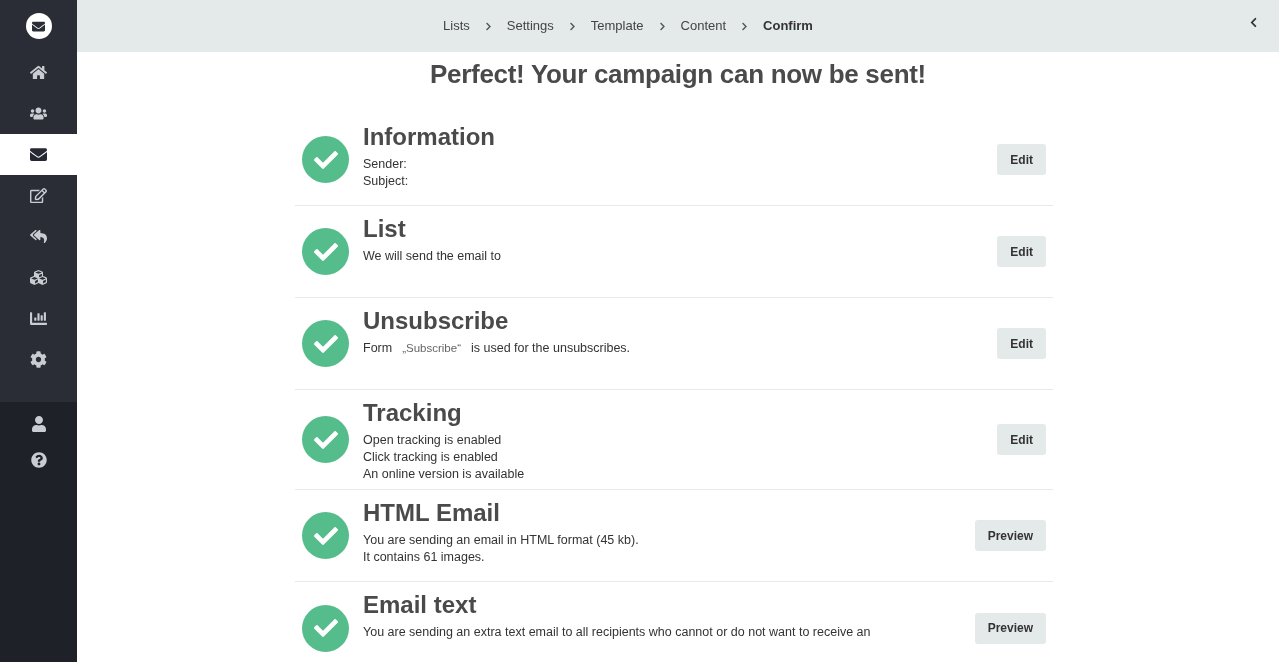 This screenshot has width=1279, height=662. I want to click on description-text: is used for the unsubscribes., so click(551, 348).